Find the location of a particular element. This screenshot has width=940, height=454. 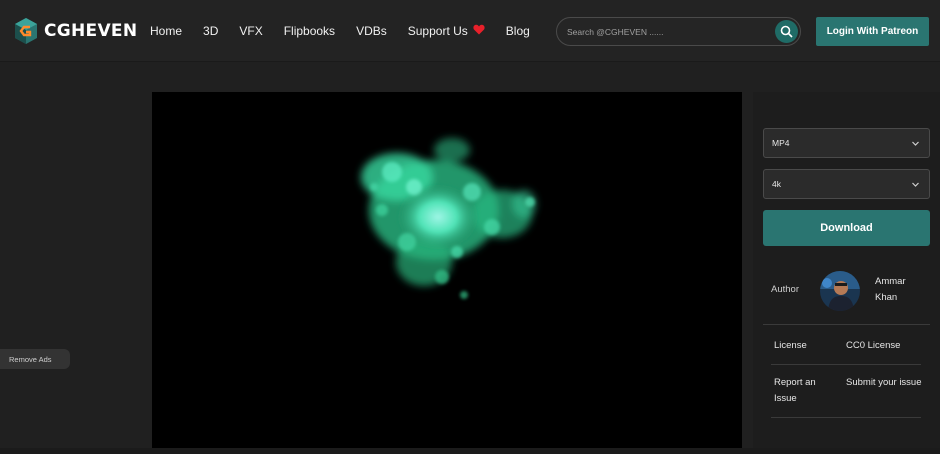

nav-home: Home is located at coordinates (166, 31).